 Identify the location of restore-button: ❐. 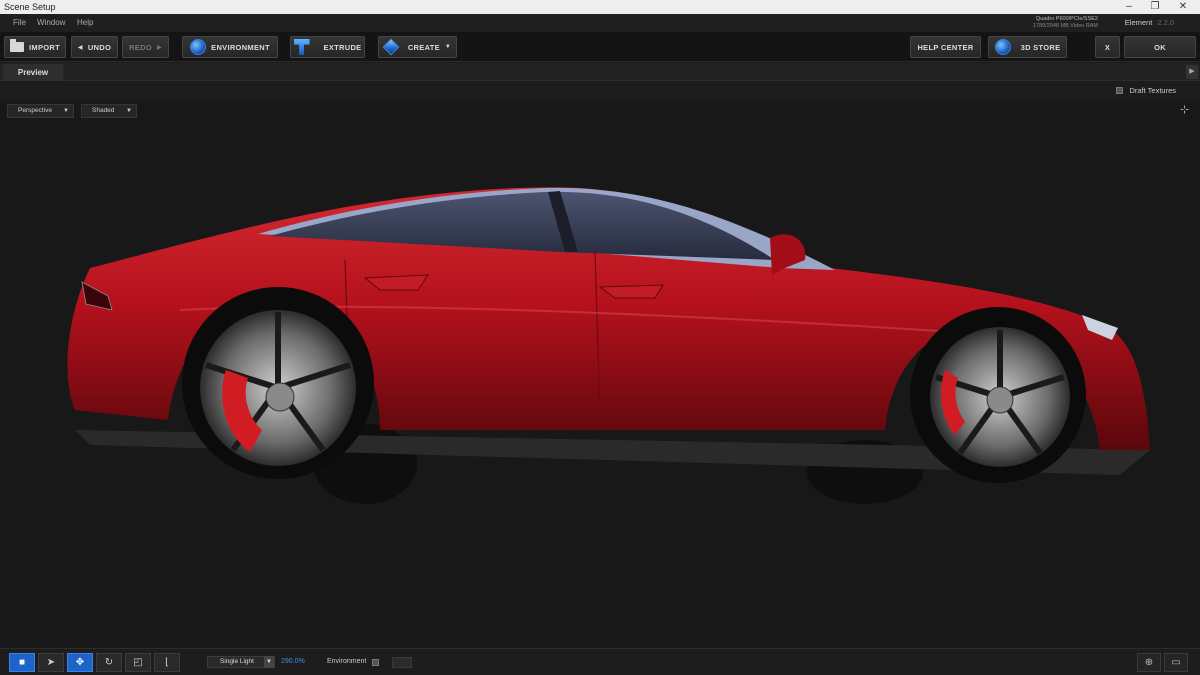
(1155, 7).